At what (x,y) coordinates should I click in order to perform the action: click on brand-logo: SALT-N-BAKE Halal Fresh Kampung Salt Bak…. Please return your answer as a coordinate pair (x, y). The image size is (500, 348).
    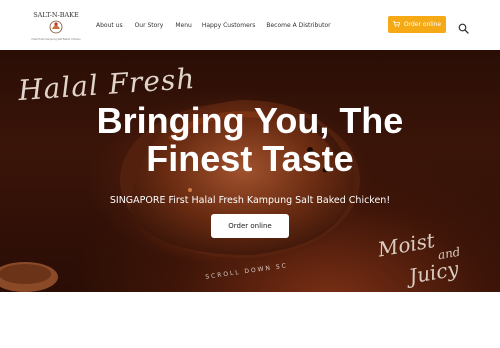
    Looking at the image, I should click on (56, 26).